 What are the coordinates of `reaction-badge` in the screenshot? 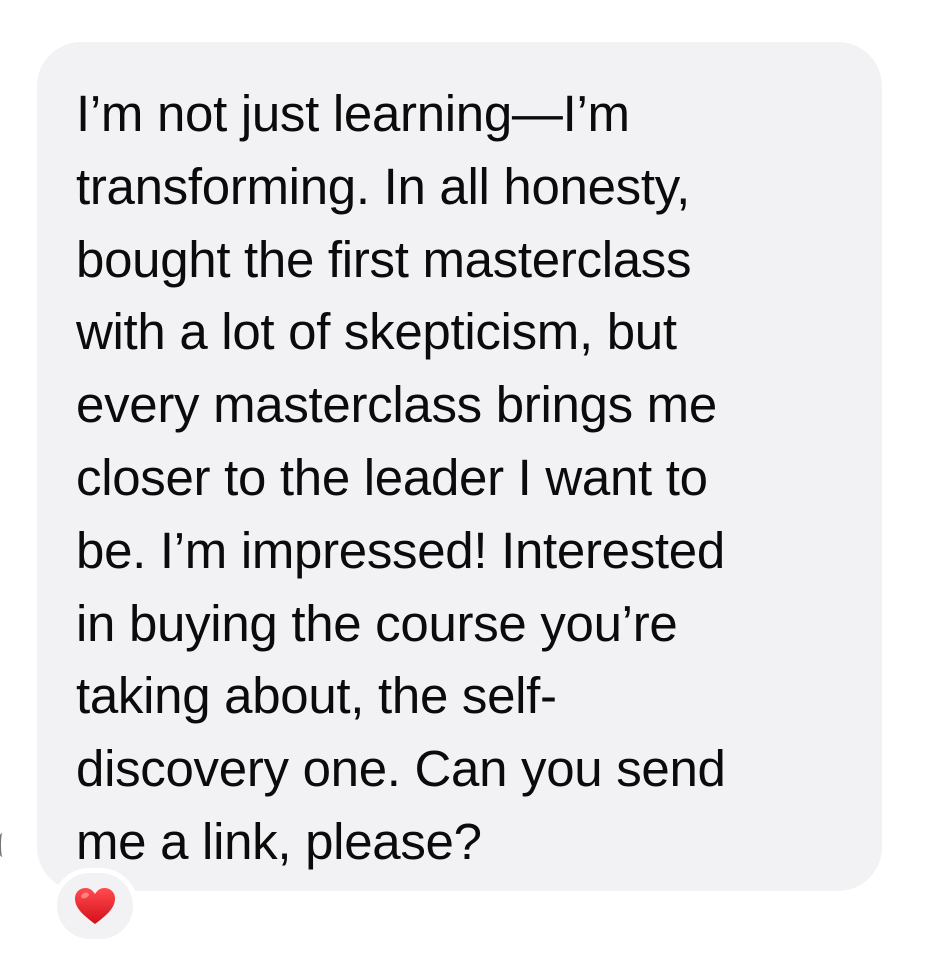 It's located at (95, 906).